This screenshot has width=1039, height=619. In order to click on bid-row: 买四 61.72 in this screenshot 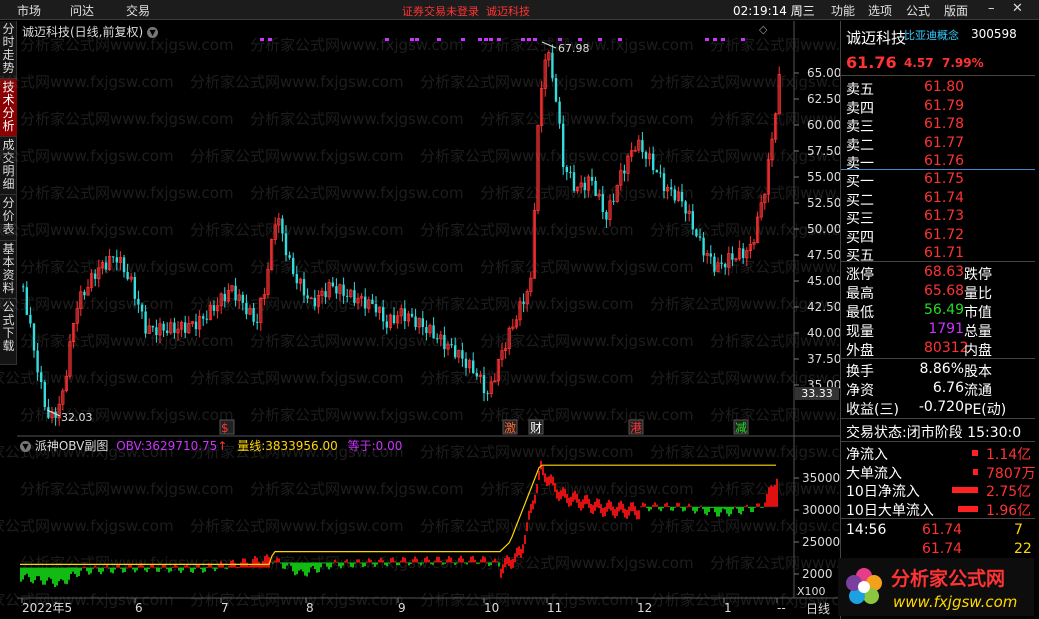, I will do `click(905, 236)`.